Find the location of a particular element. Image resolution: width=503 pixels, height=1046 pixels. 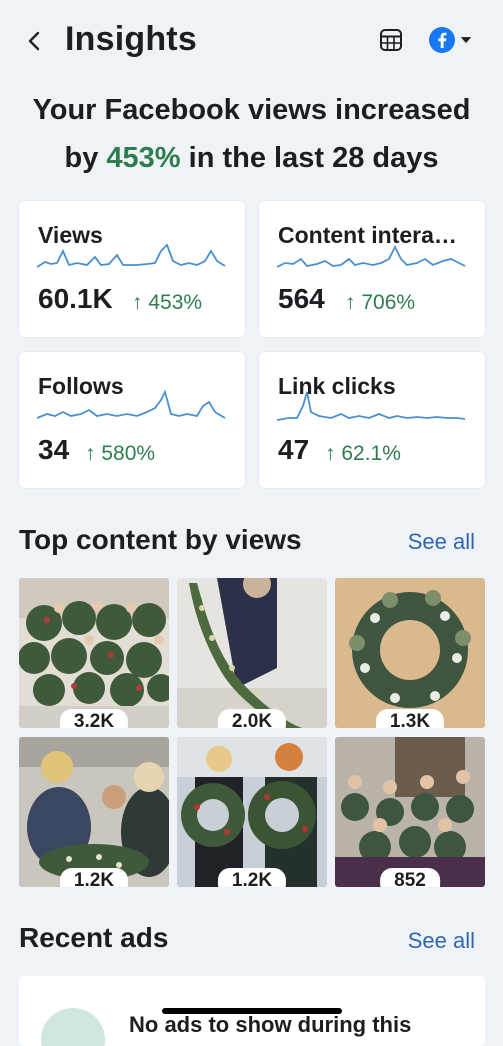

headline-line-2: by 453% in the last 28 days is located at coordinates (251, 158).